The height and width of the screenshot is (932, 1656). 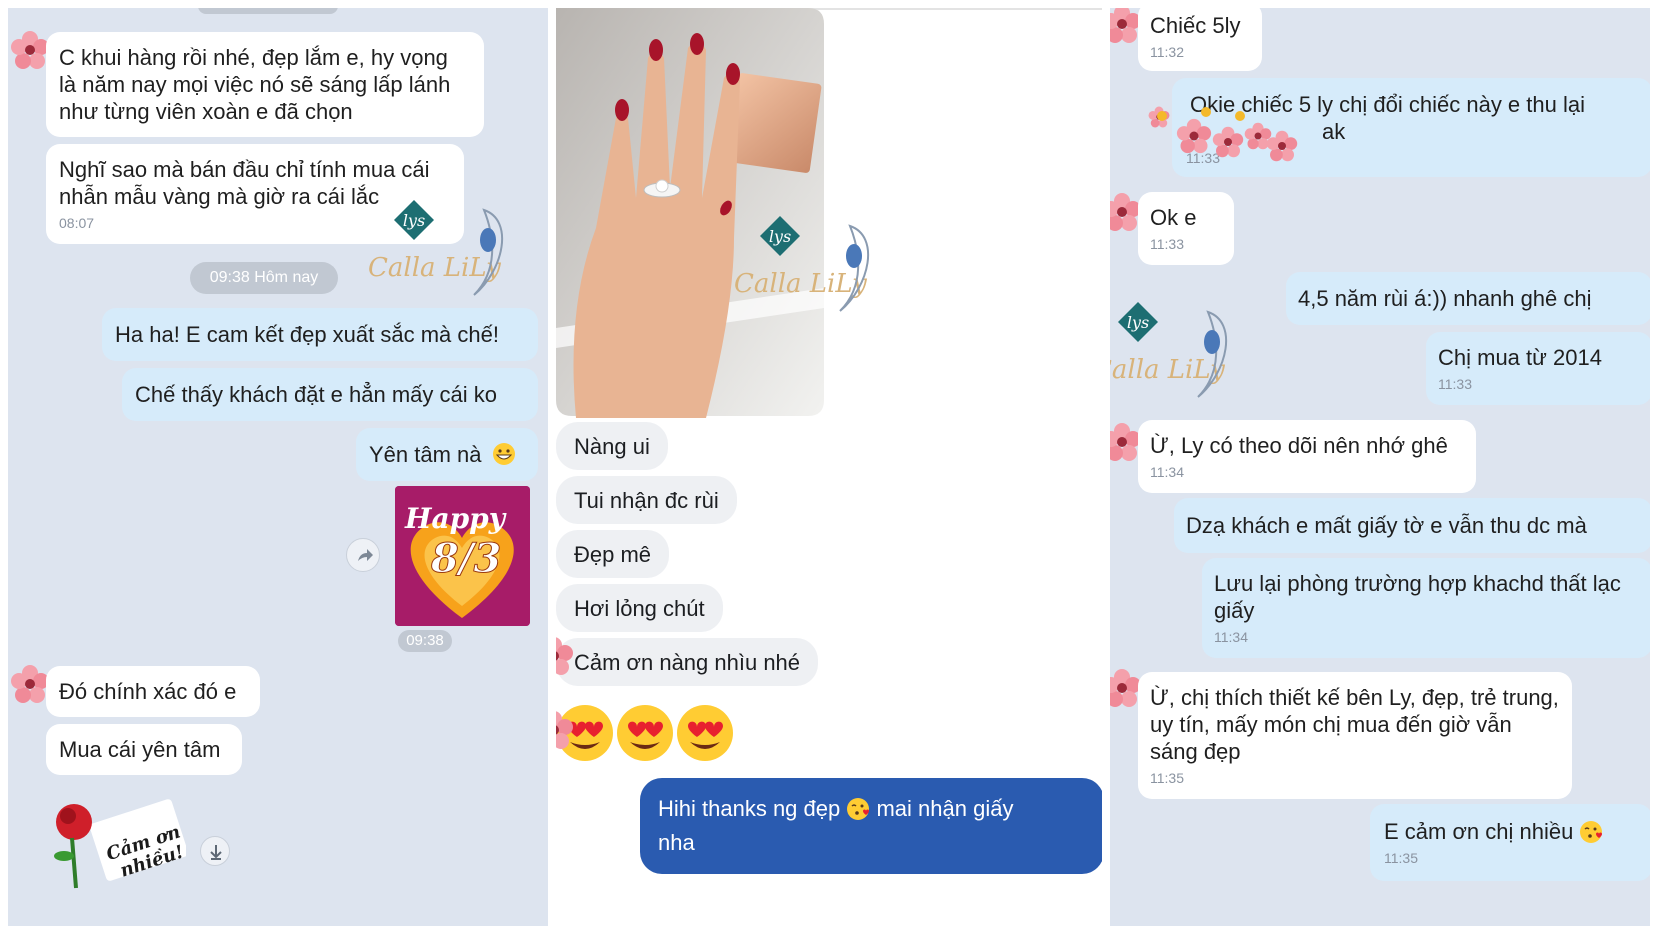 I want to click on message-outgoing: Hihi thanks ng đẹp mai nhận giấy nha, so click(x=871, y=826).